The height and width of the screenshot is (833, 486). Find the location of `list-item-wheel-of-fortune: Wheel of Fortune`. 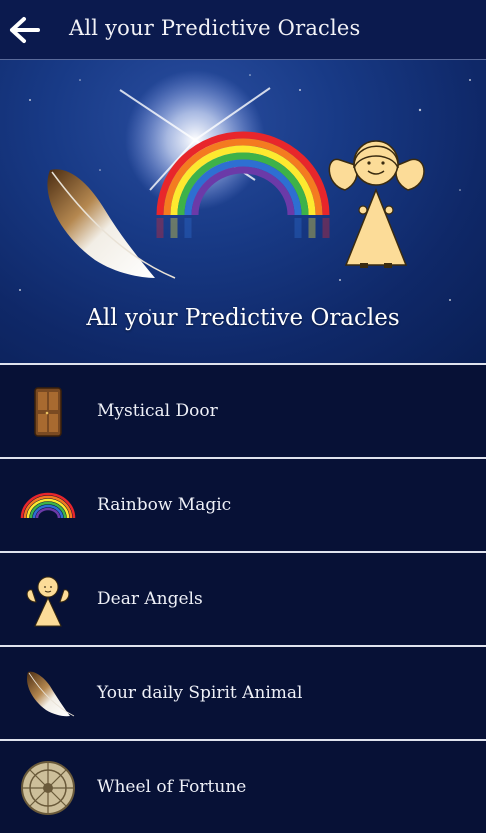

list-item-wheel-of-fortune: Wheel of Fortune is located at coordinates (243, 786).